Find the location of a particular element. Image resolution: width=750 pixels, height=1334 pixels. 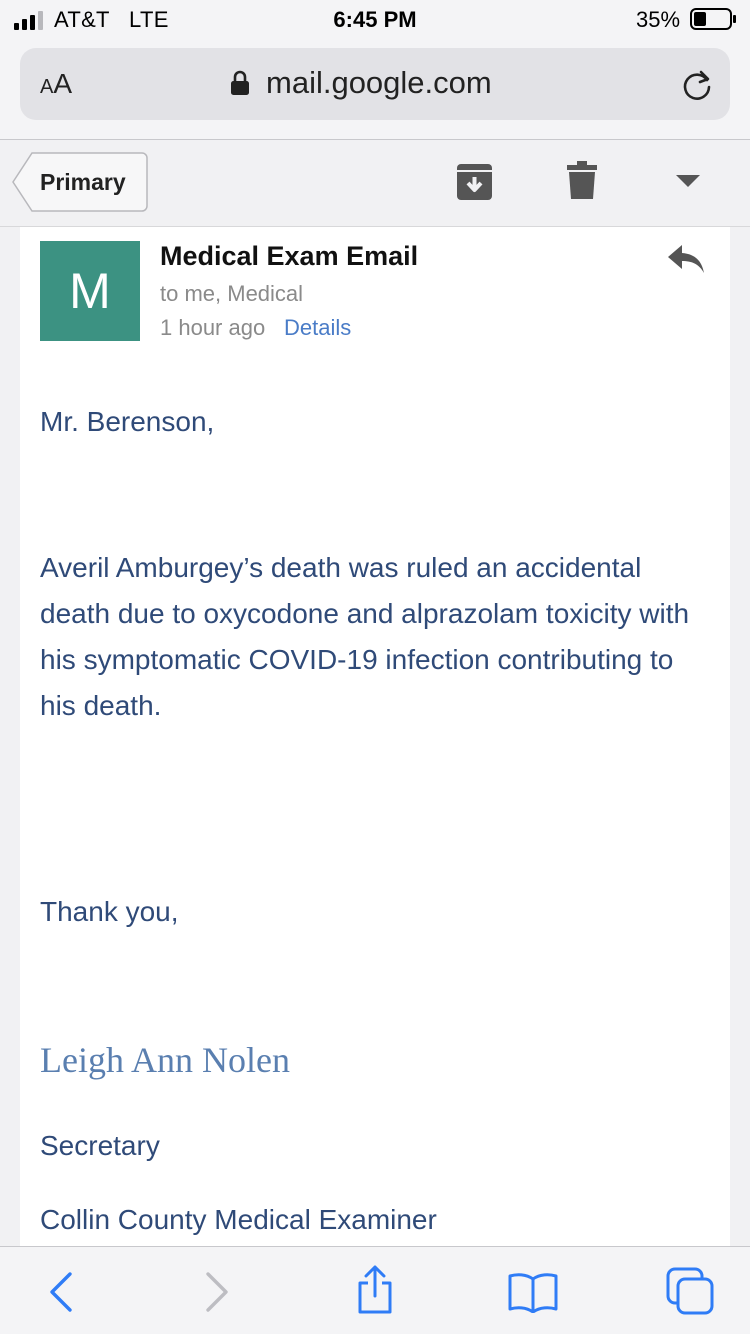

tabs-icon is located at coordinates (690, 1291).